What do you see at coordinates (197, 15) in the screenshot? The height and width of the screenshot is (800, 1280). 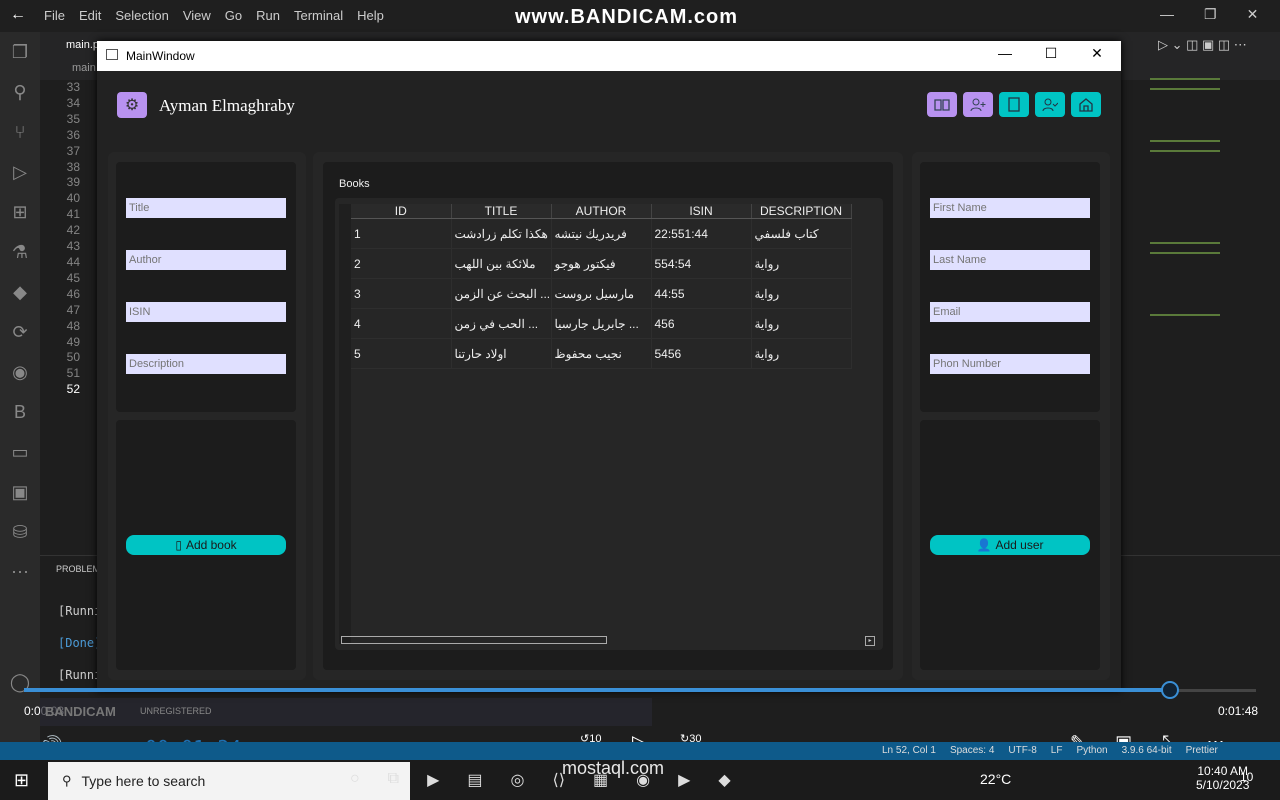 I see `menu-view: View` at bounding box center [197, 15].